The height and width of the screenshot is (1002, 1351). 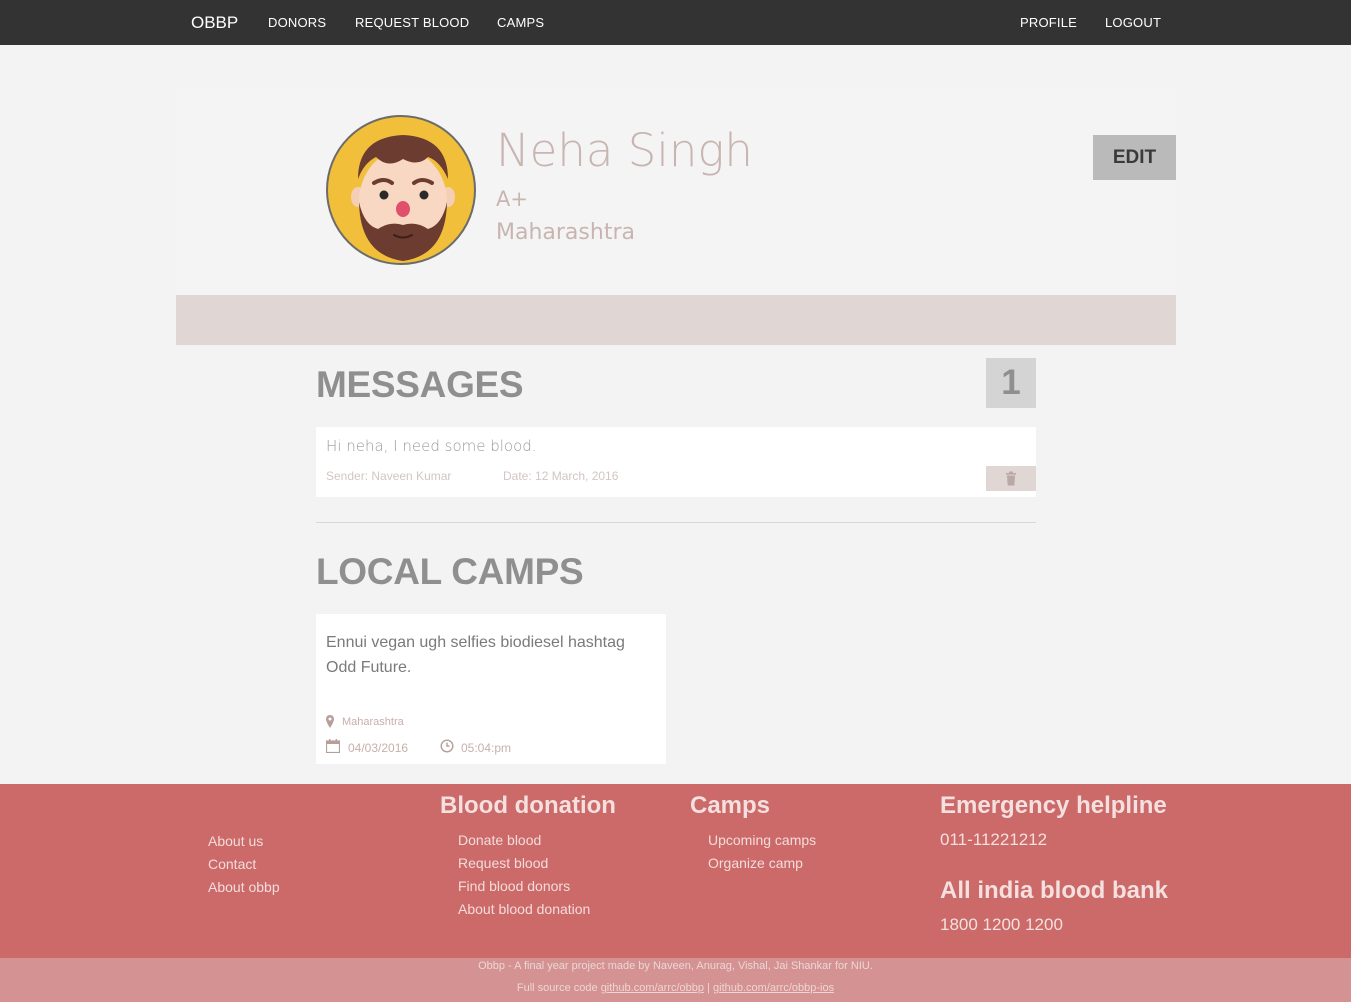 I want to click on edit-profile-button: EDIT, so click(x=1134, y=157).